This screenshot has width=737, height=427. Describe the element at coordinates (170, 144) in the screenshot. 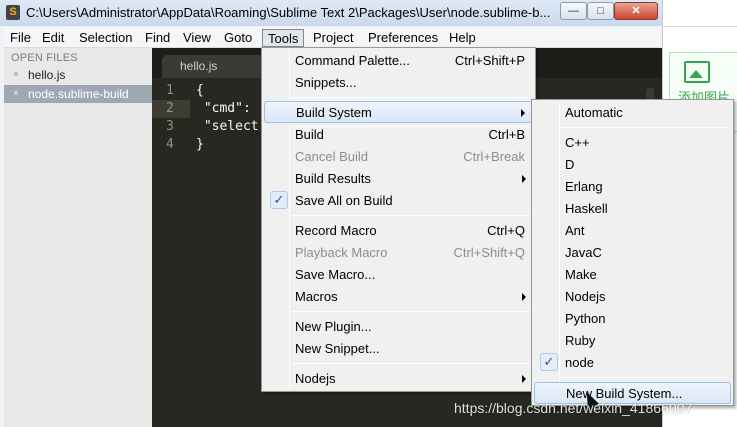

I see `line-number: 4` at that location.